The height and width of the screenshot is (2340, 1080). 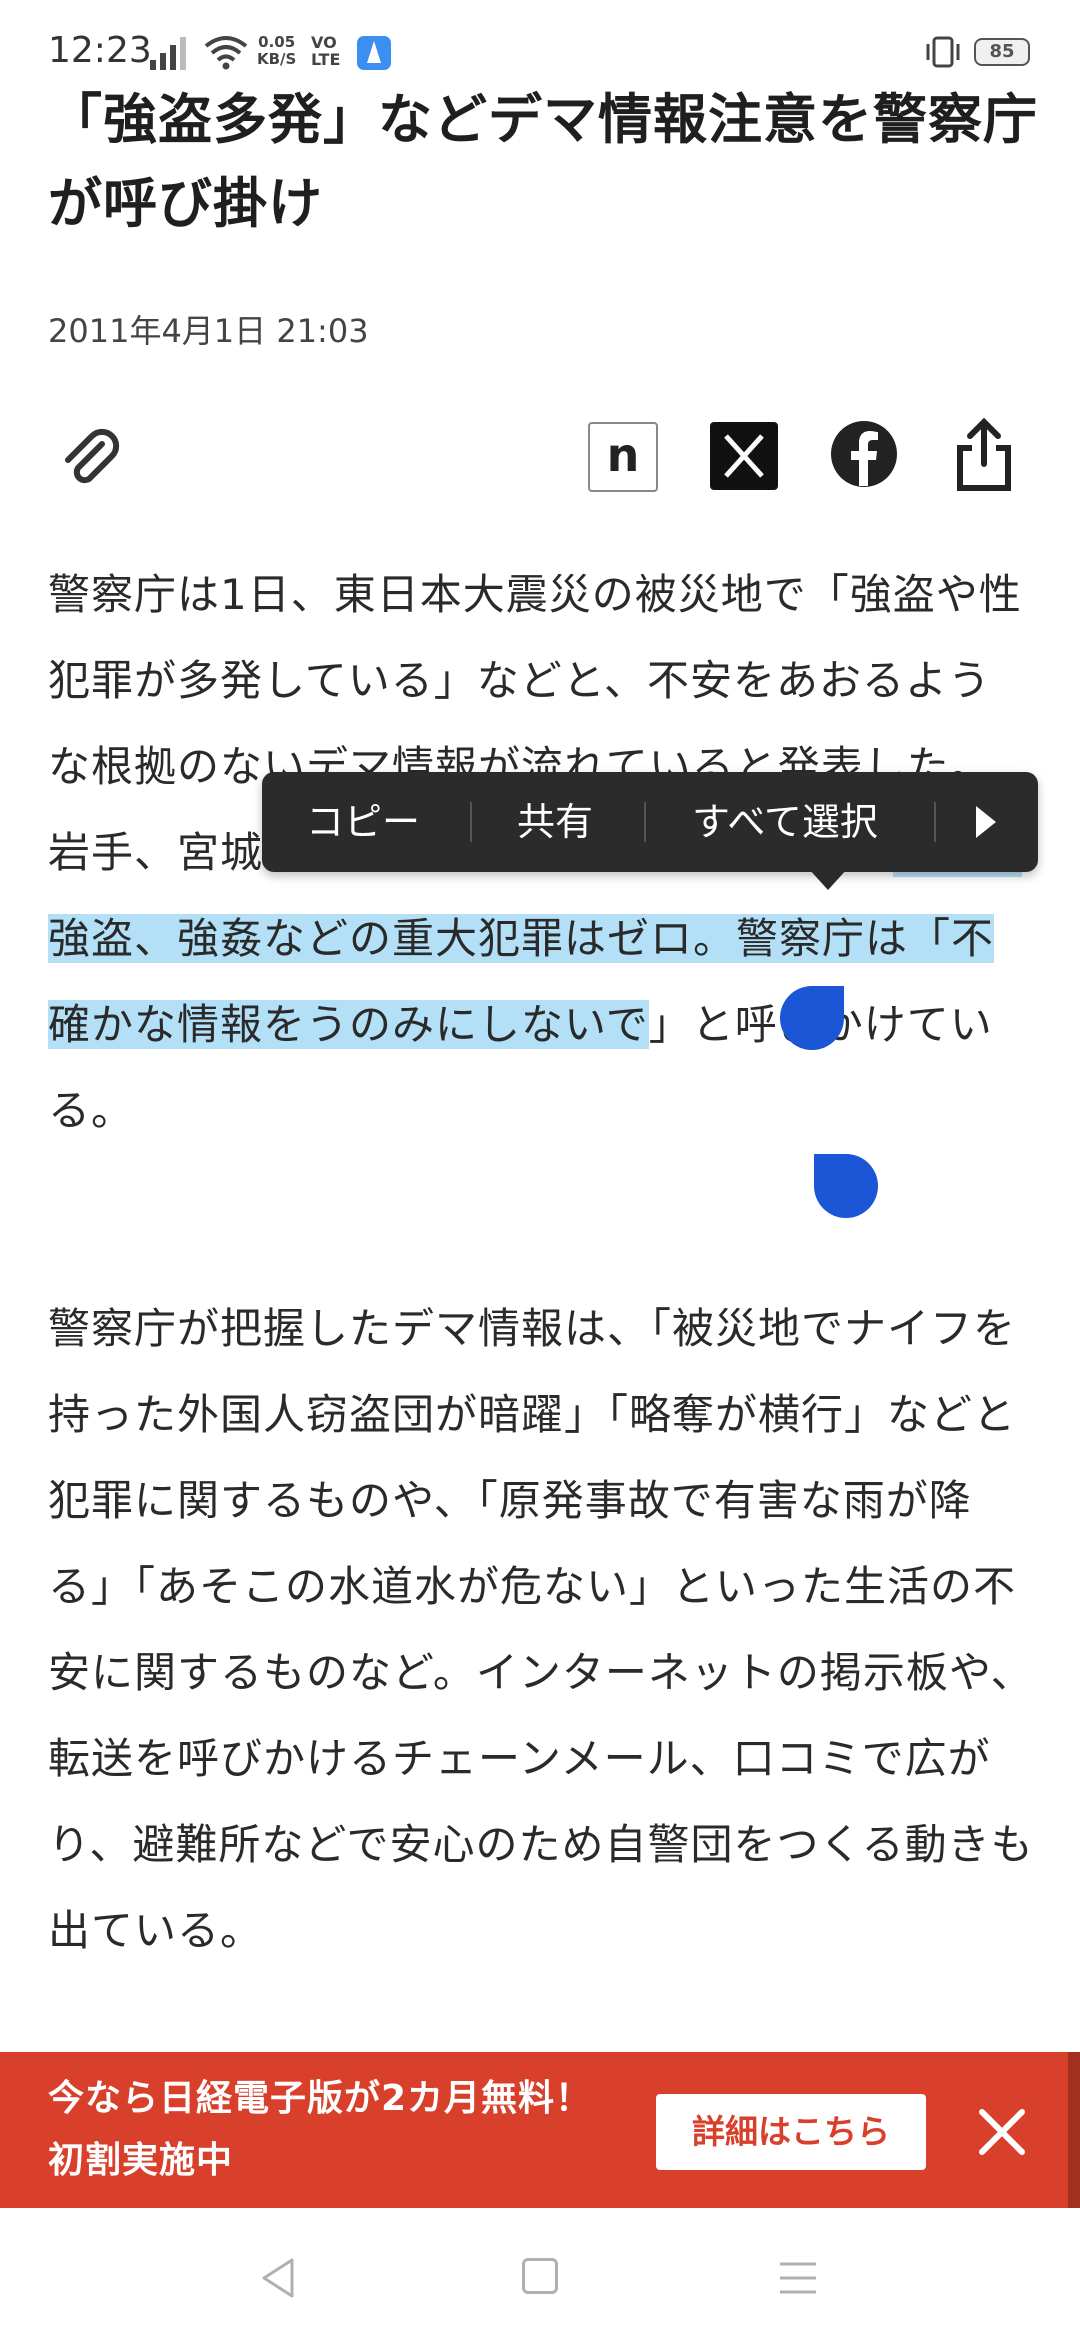 What do you see at coordinates (543, 161) in the screenshot?
I see `article-title: 「強盗多発」などデマ情報注意を警察庁が呼び掛け` at bounding box center [543, 161].